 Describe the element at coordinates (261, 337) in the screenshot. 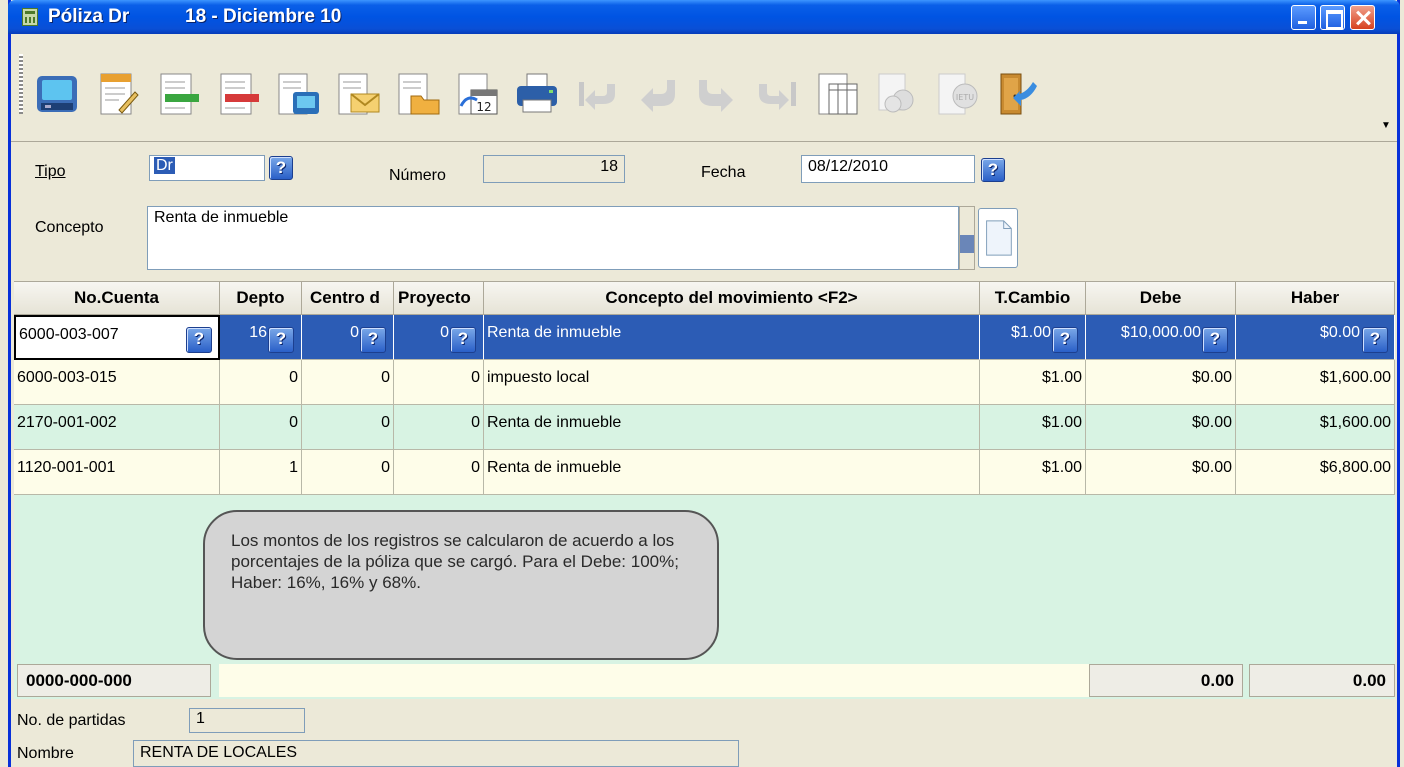

I see `cell-depto: 16 ?` at that location.